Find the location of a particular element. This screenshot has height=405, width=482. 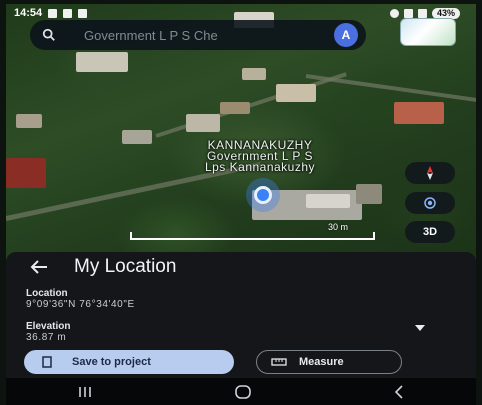

home-icon is located at coordinates (243, 391).